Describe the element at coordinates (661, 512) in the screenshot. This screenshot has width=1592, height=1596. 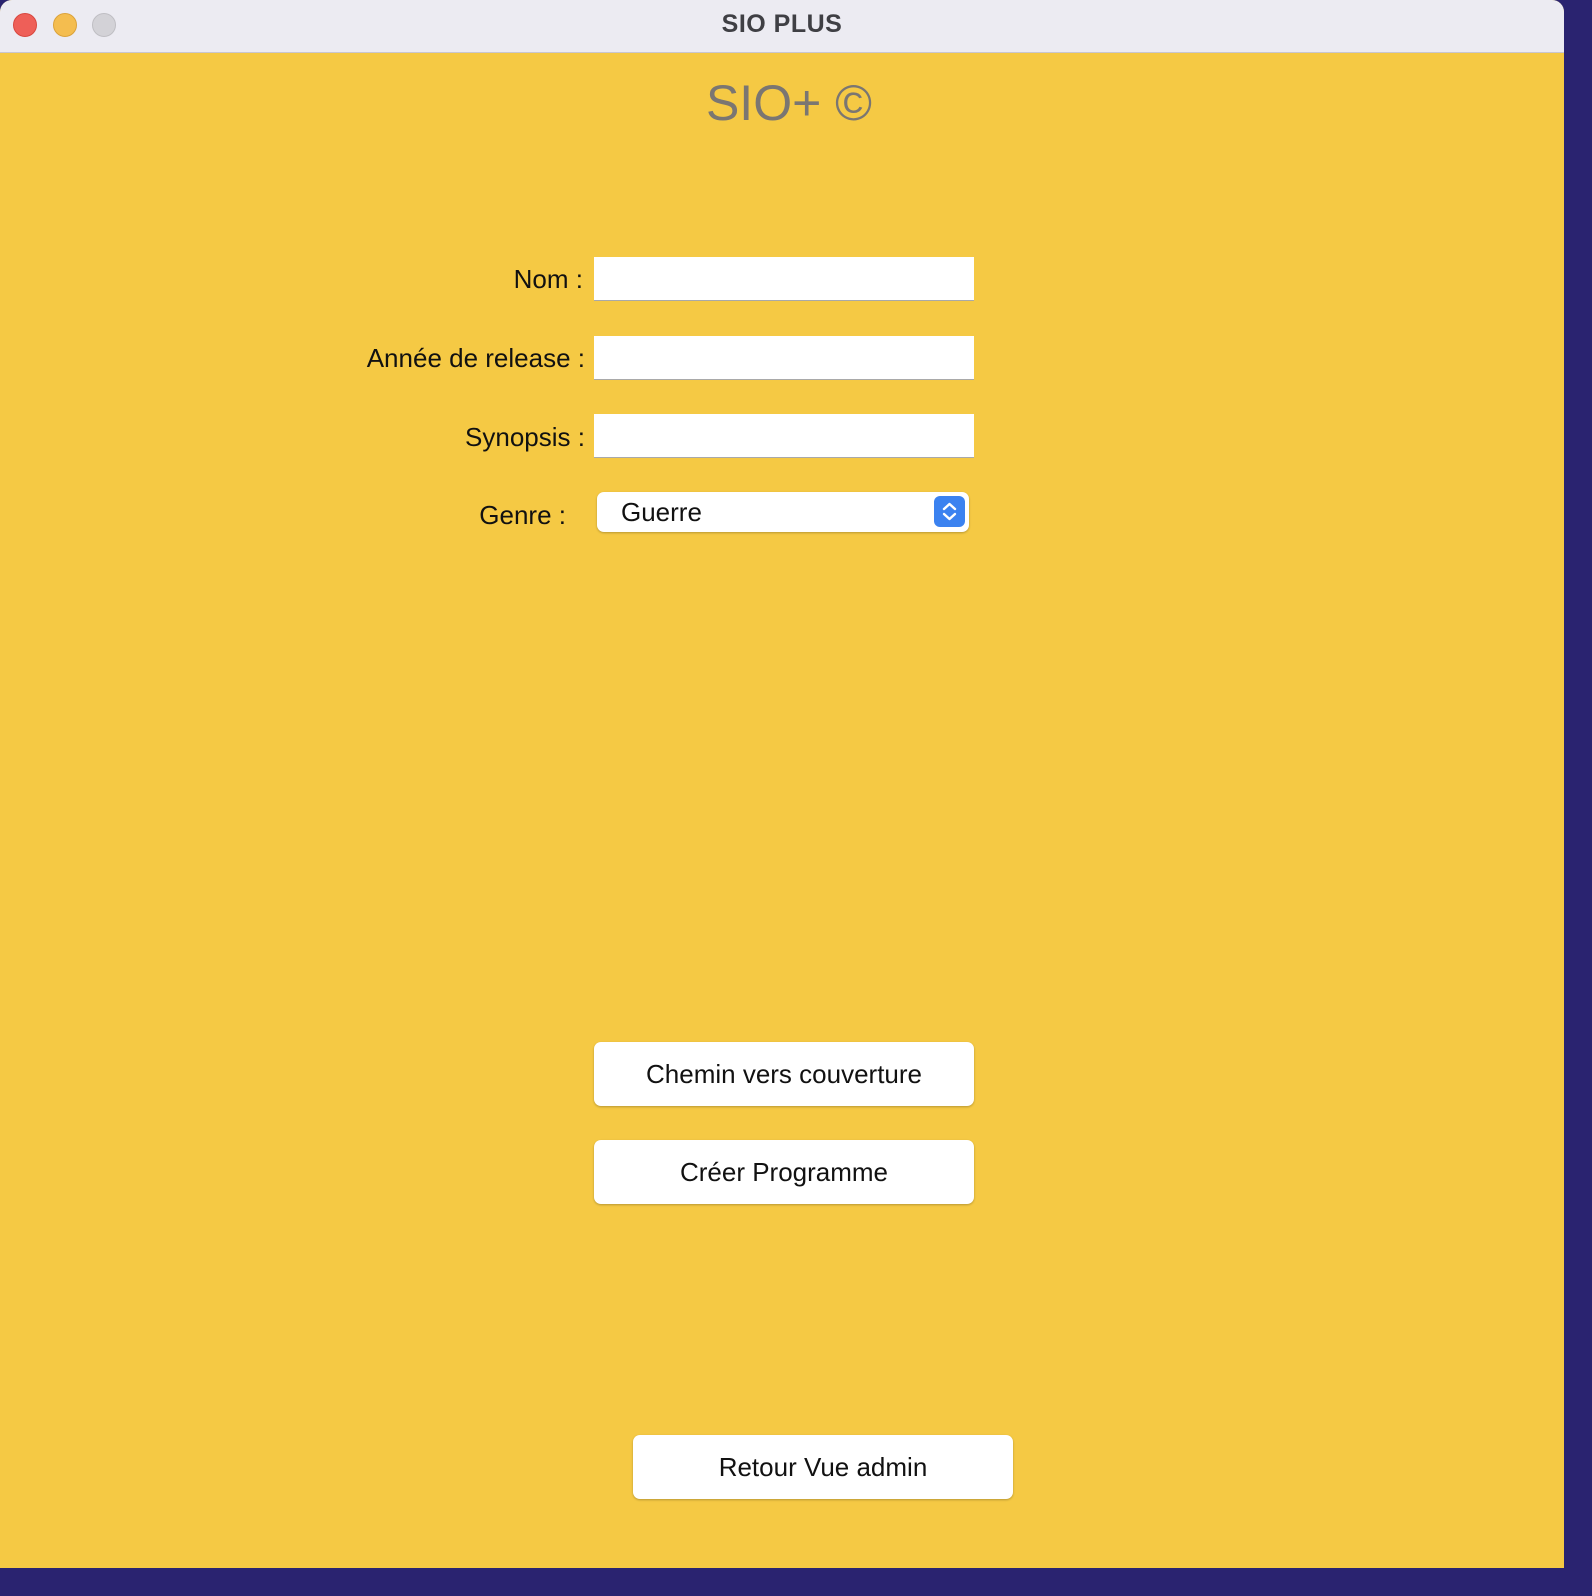
I see `genre-selected-value: Guerre` at that location.